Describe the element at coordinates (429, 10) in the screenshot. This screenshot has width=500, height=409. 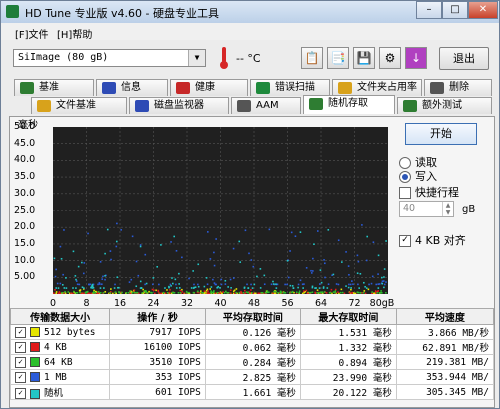
I see `minimize-button: –` at that location.